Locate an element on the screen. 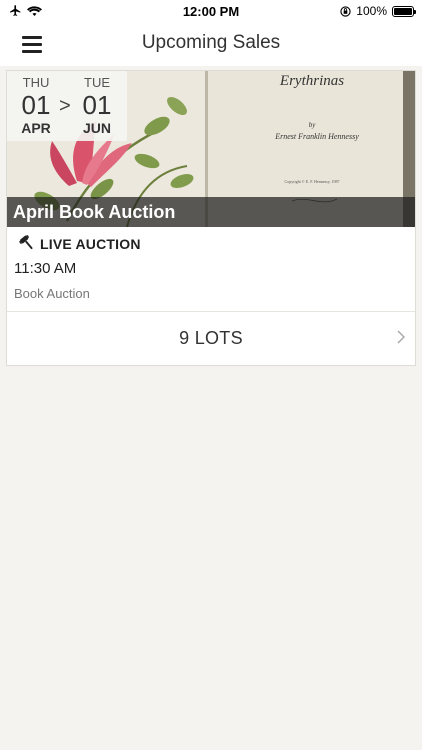 This screenshot has width=422, height=750. sale-category: Book Auction is located at coordinates (52, 293).